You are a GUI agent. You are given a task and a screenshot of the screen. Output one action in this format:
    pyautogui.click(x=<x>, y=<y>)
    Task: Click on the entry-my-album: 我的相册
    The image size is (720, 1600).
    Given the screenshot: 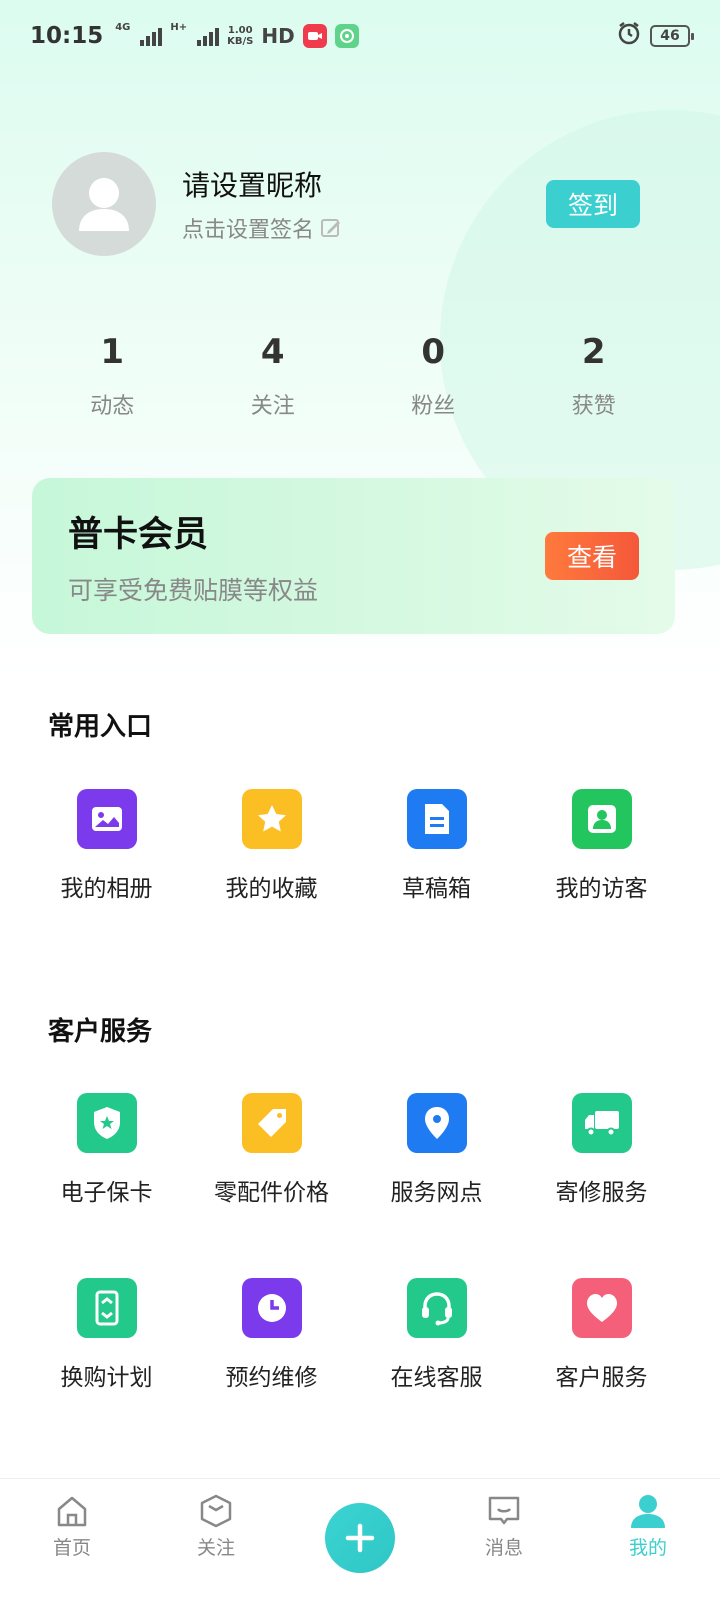 What is the action you would take?
    pyautogui.click(x=106, y=846)
    